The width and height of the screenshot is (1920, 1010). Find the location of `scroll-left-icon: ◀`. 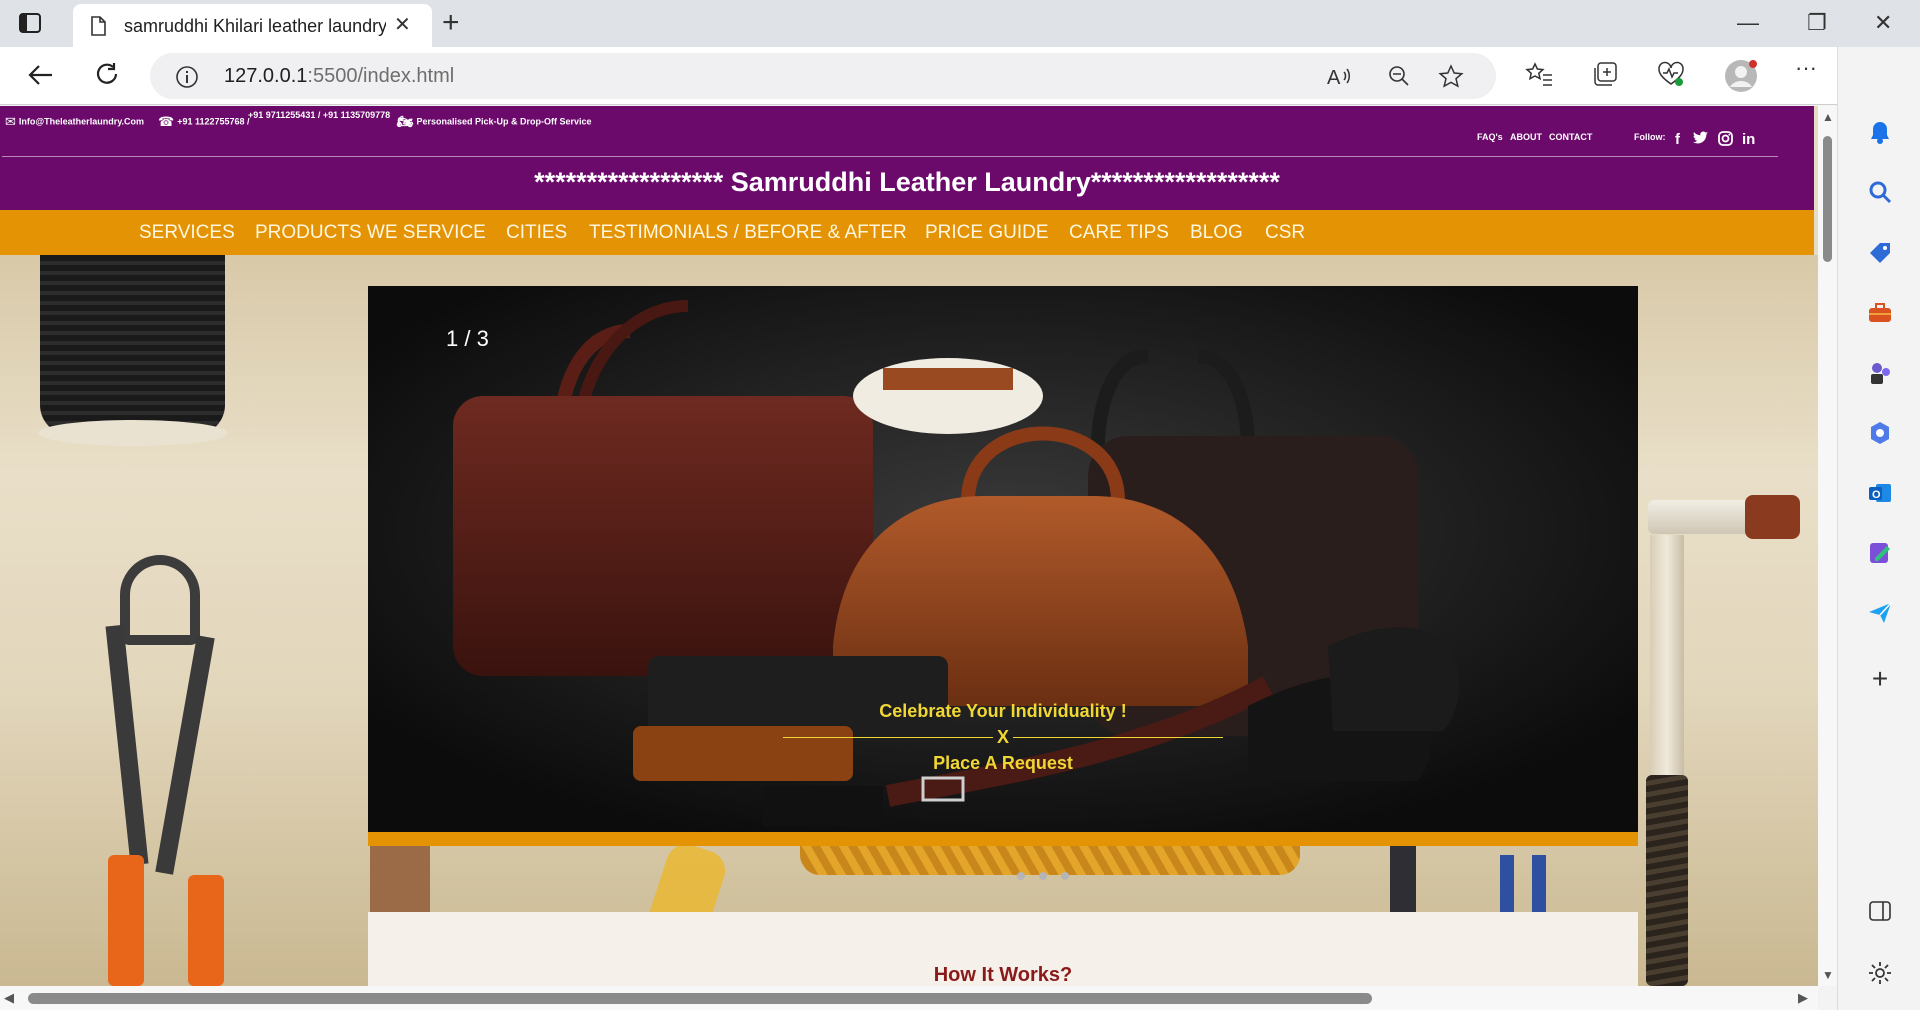

scroll-left-icon: ◀ is located at coordinates (9, 998).